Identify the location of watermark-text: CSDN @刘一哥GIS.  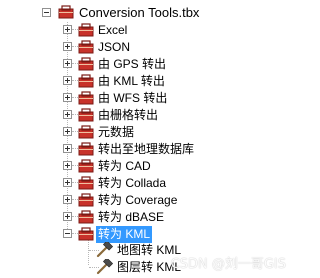
(228, 264).